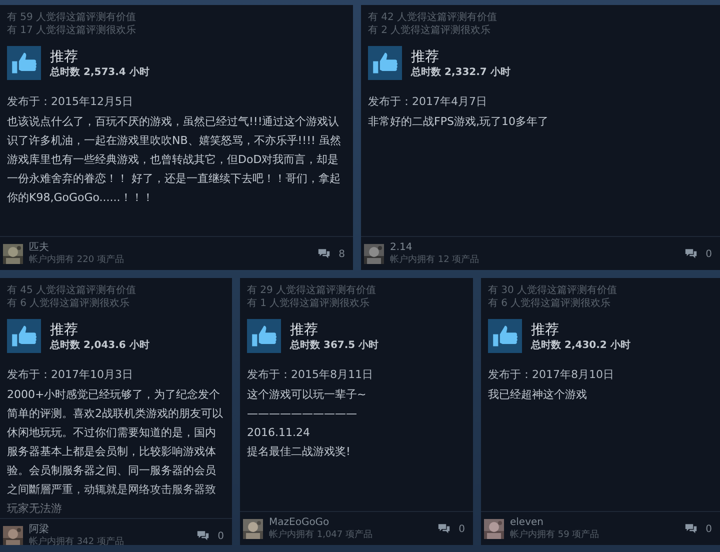  What do you see at coordinates (527, 523) in the screenshot?
I see `author-name: eleven` at bounding box center [527, 523].